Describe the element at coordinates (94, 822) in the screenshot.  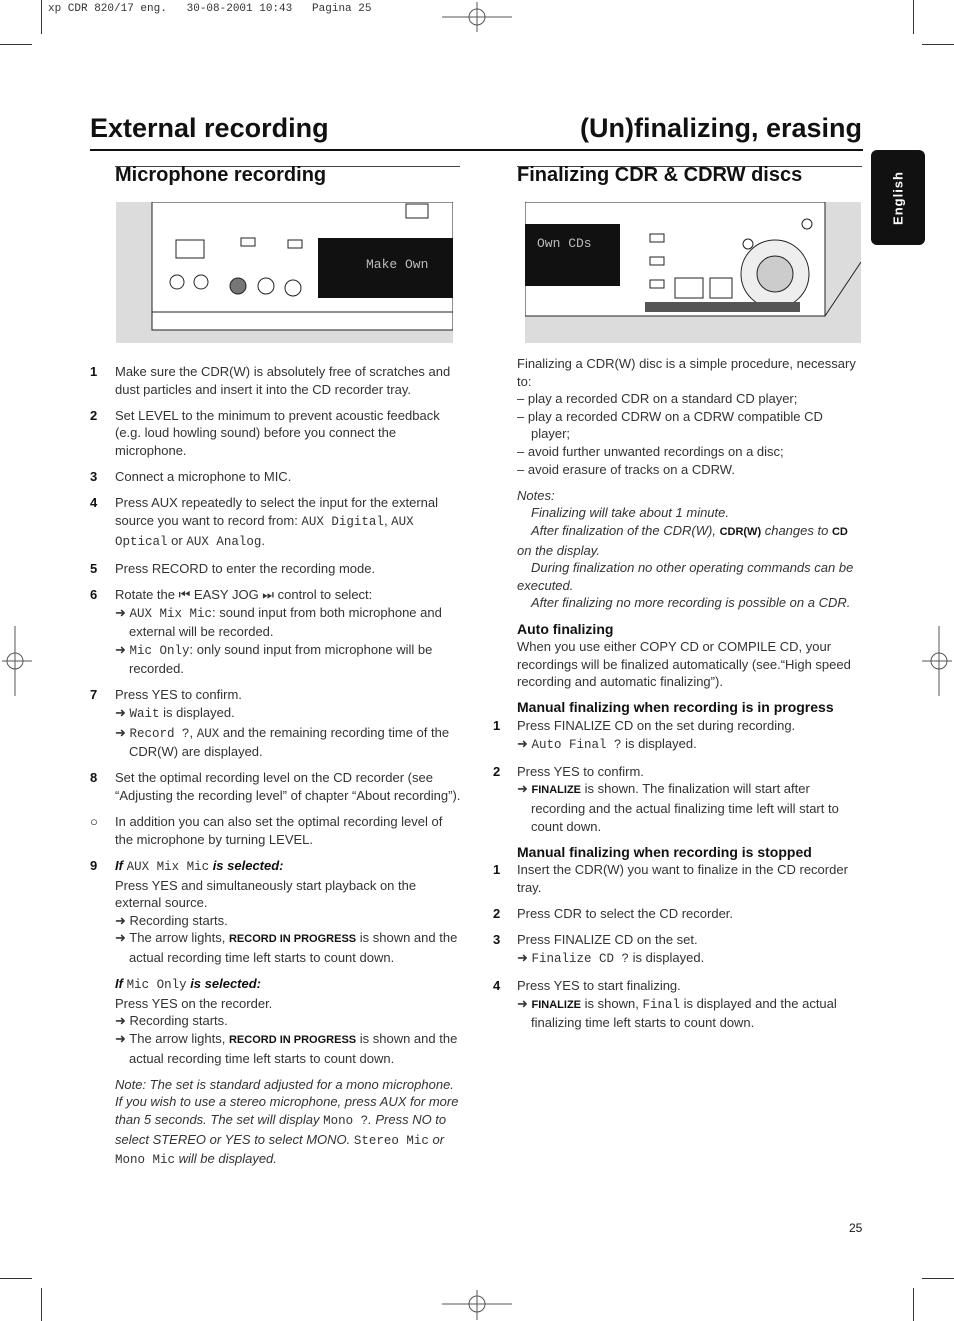
I see `step-number: ○` at that location.